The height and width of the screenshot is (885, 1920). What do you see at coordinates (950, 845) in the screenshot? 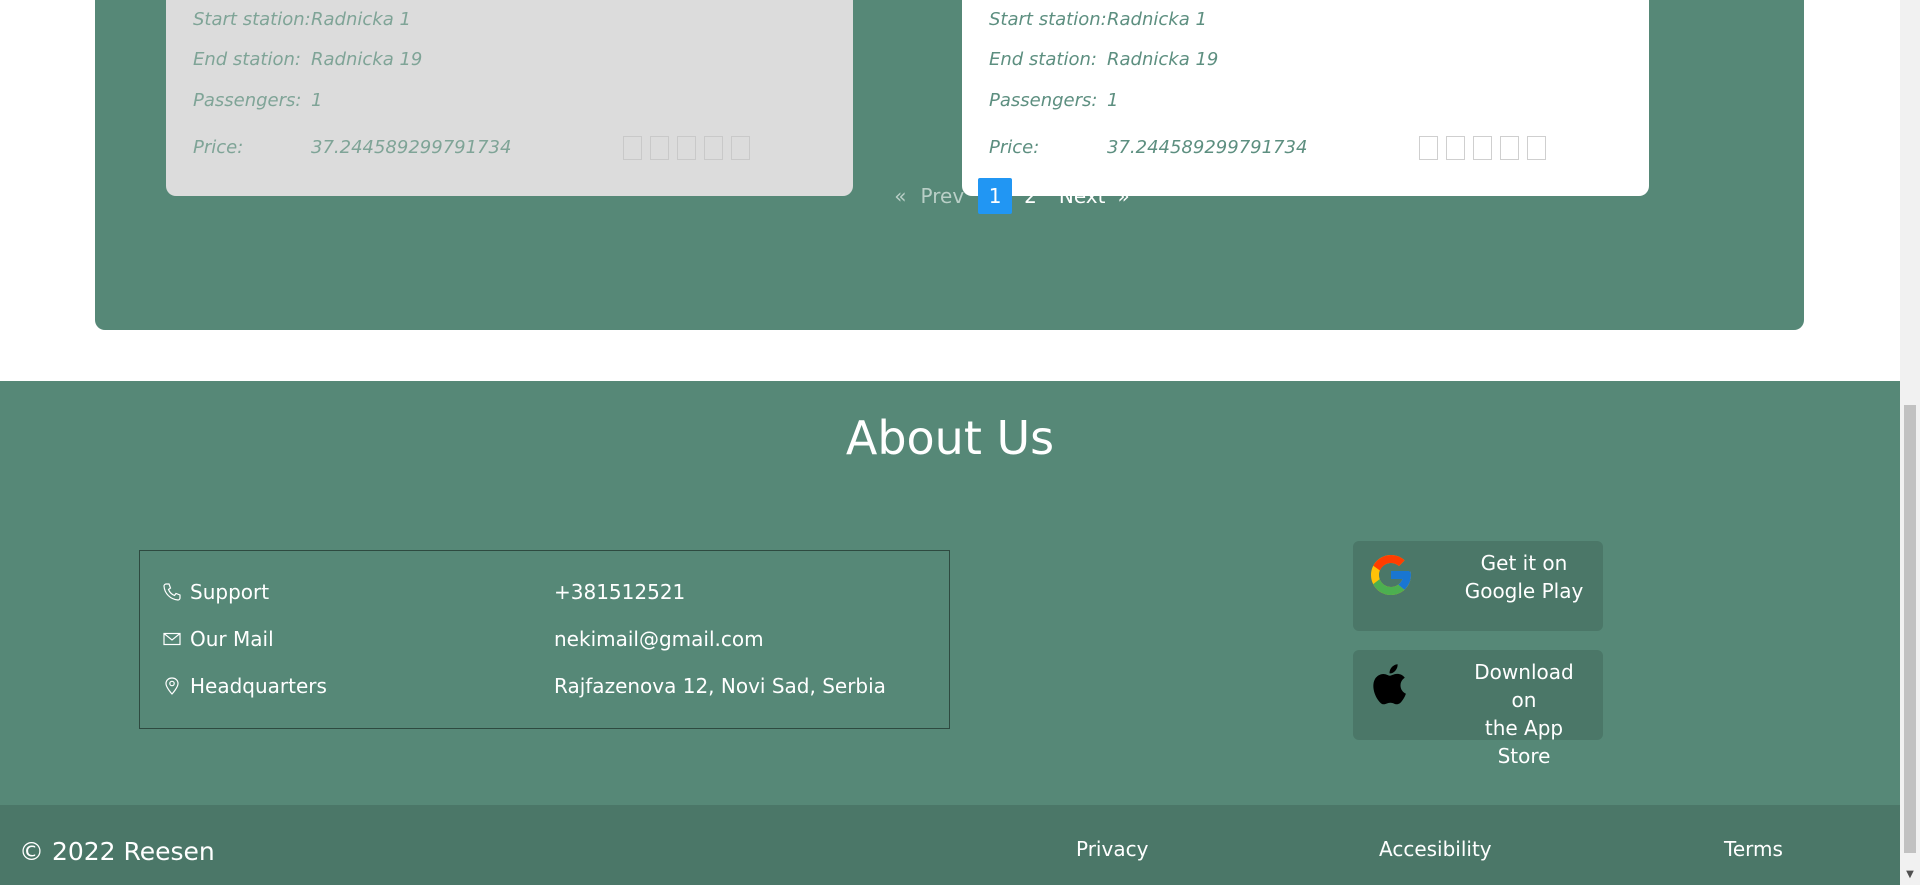
I see `footer: © 2022 Reesen Privacy Accesibility Terms` at bounding box center [950, 845].